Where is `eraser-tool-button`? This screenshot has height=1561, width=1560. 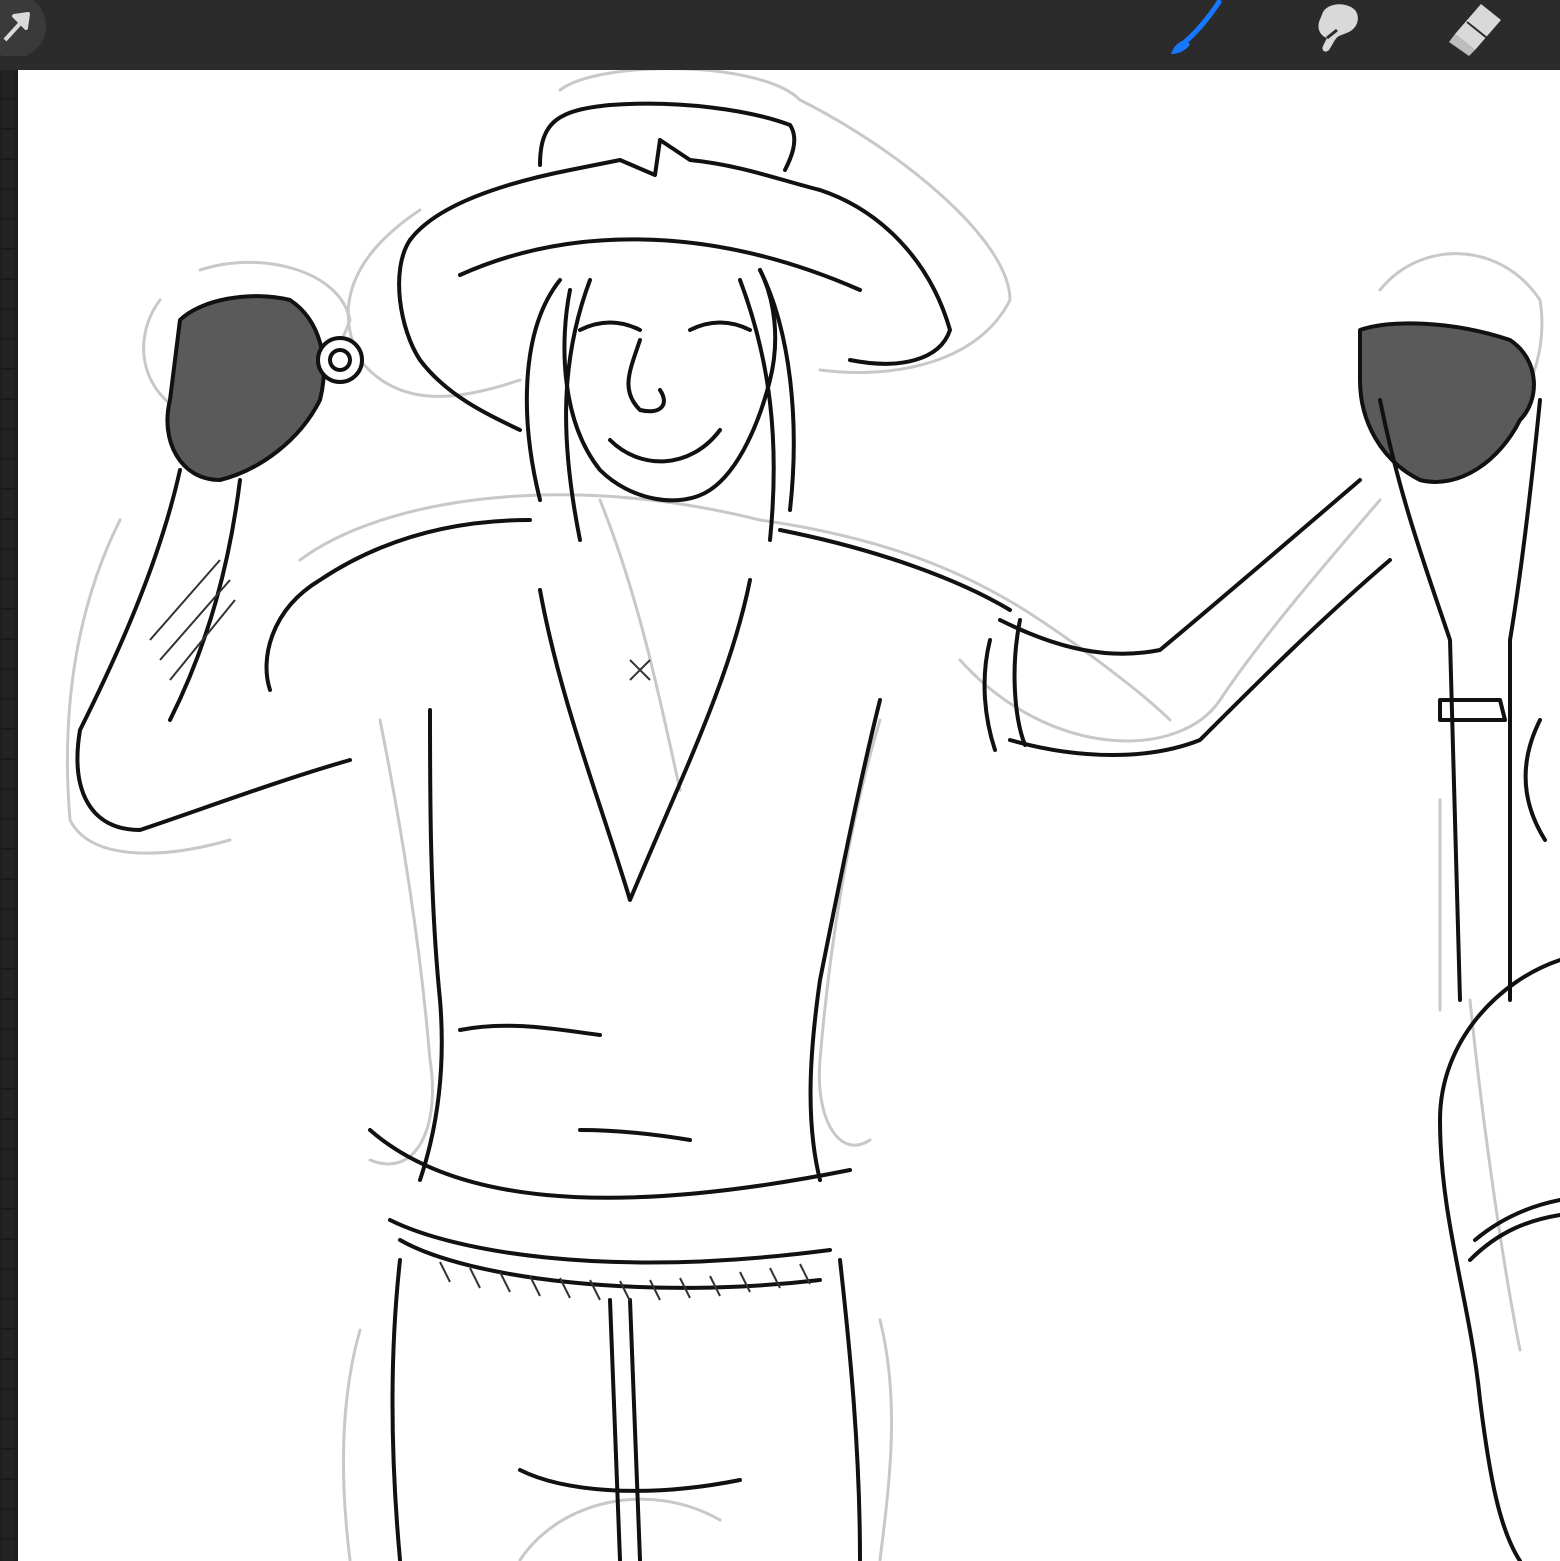 eraser-tool-button is located at coordinates (1475, 30).